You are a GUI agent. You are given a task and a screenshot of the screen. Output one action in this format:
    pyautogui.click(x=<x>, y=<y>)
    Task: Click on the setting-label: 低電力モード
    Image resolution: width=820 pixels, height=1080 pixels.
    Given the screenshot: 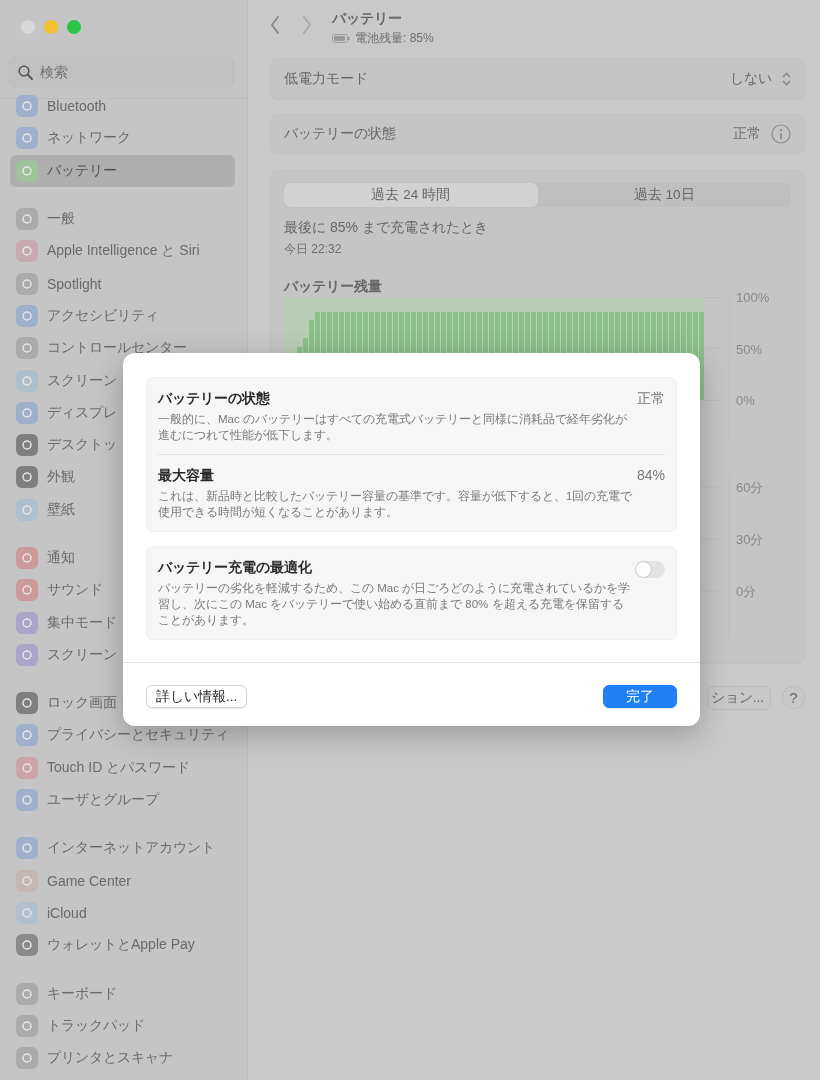 What is the action you would take?
    pyautogui.click(x=326, y=79)
    